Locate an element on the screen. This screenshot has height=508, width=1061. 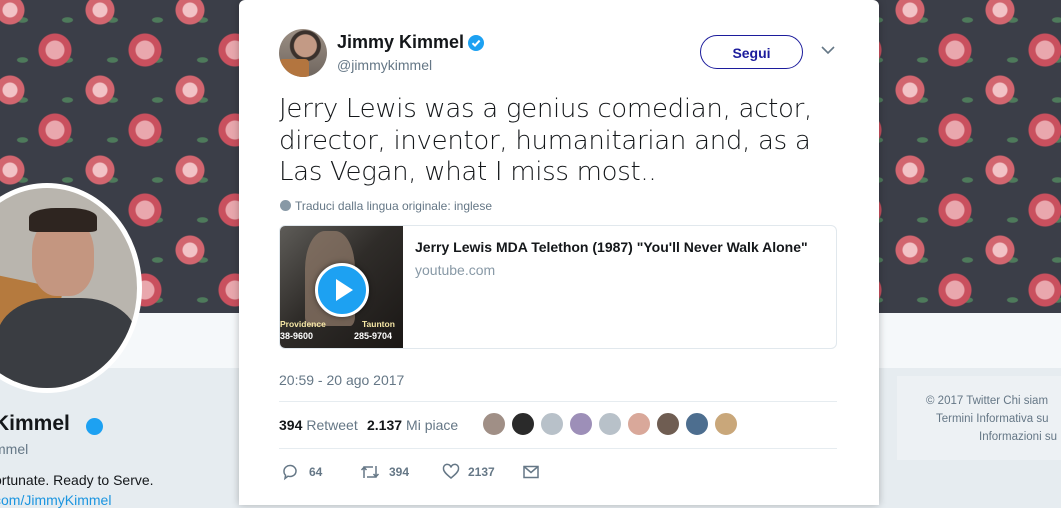
author-name: Jimmy Kimmel is located at coordinates (400, 42).